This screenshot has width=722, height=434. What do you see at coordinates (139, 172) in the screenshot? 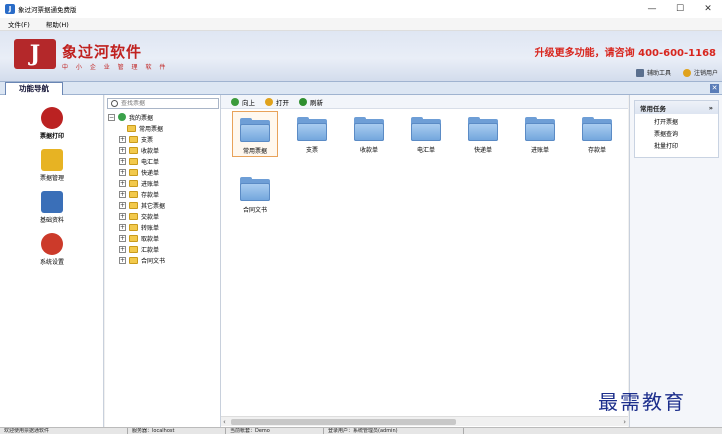
I see `tree-node: + 快递单` at bounding box center [139, 172].